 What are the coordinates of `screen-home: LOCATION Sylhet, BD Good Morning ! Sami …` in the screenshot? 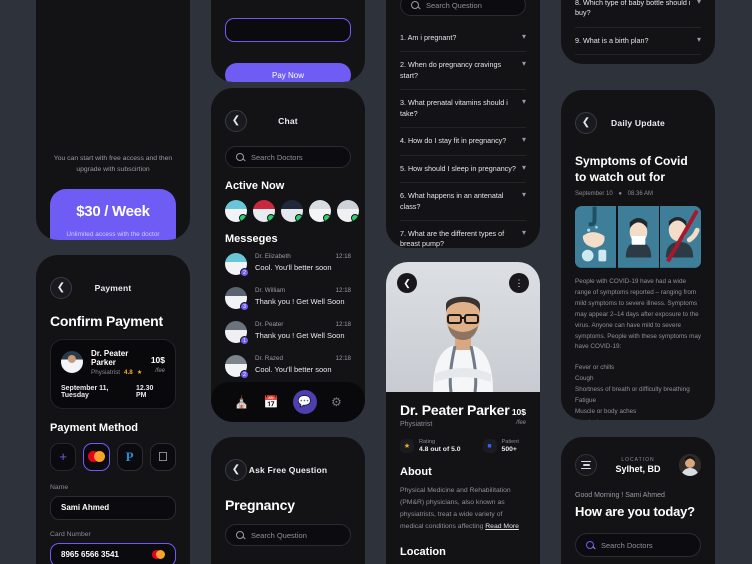 It's located at (638, 500).